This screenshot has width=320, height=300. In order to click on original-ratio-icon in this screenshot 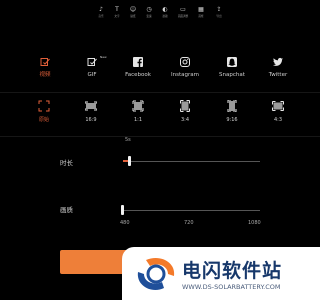, I will do `click(44, 106)`.